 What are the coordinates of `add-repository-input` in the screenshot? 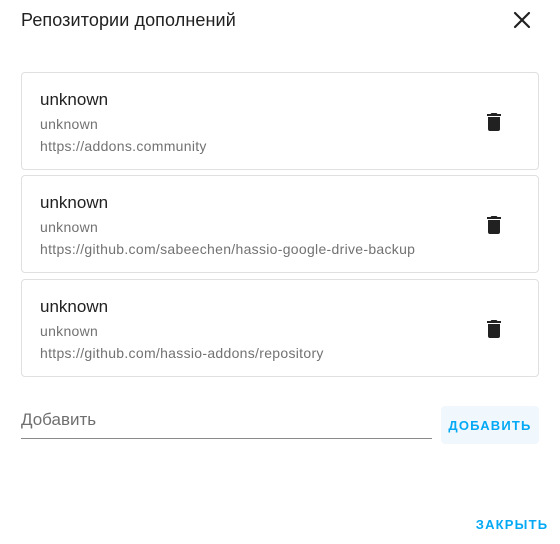 It's located at (226, 420).